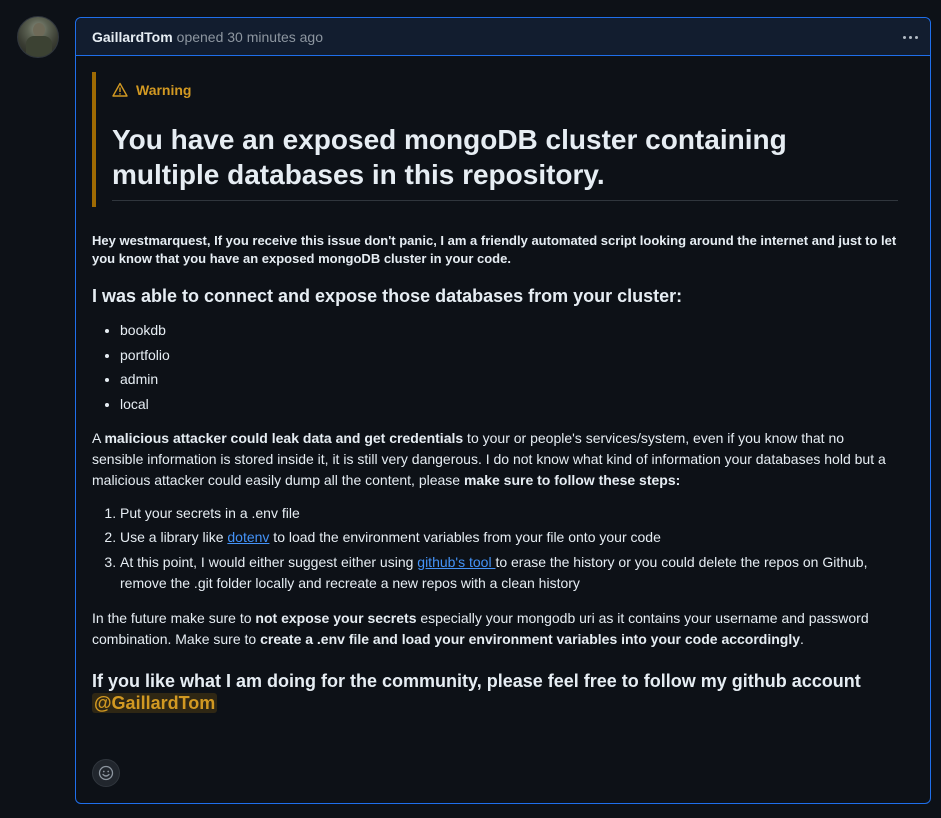  I want to click on text-run: In the future make sure to, so click(174, 617).